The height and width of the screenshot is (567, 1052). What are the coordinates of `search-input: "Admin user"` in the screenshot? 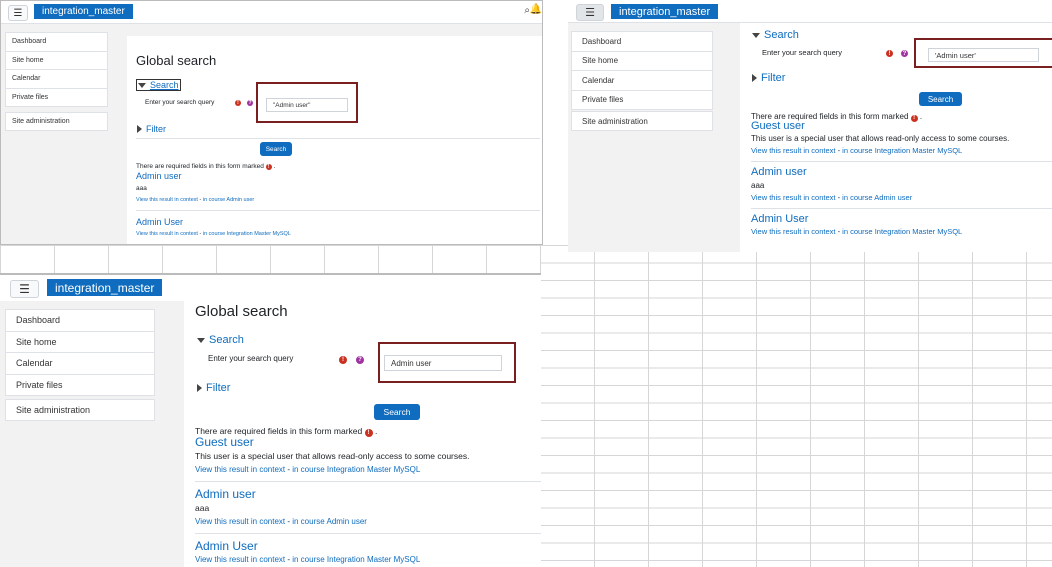 It's located at (307, 105).